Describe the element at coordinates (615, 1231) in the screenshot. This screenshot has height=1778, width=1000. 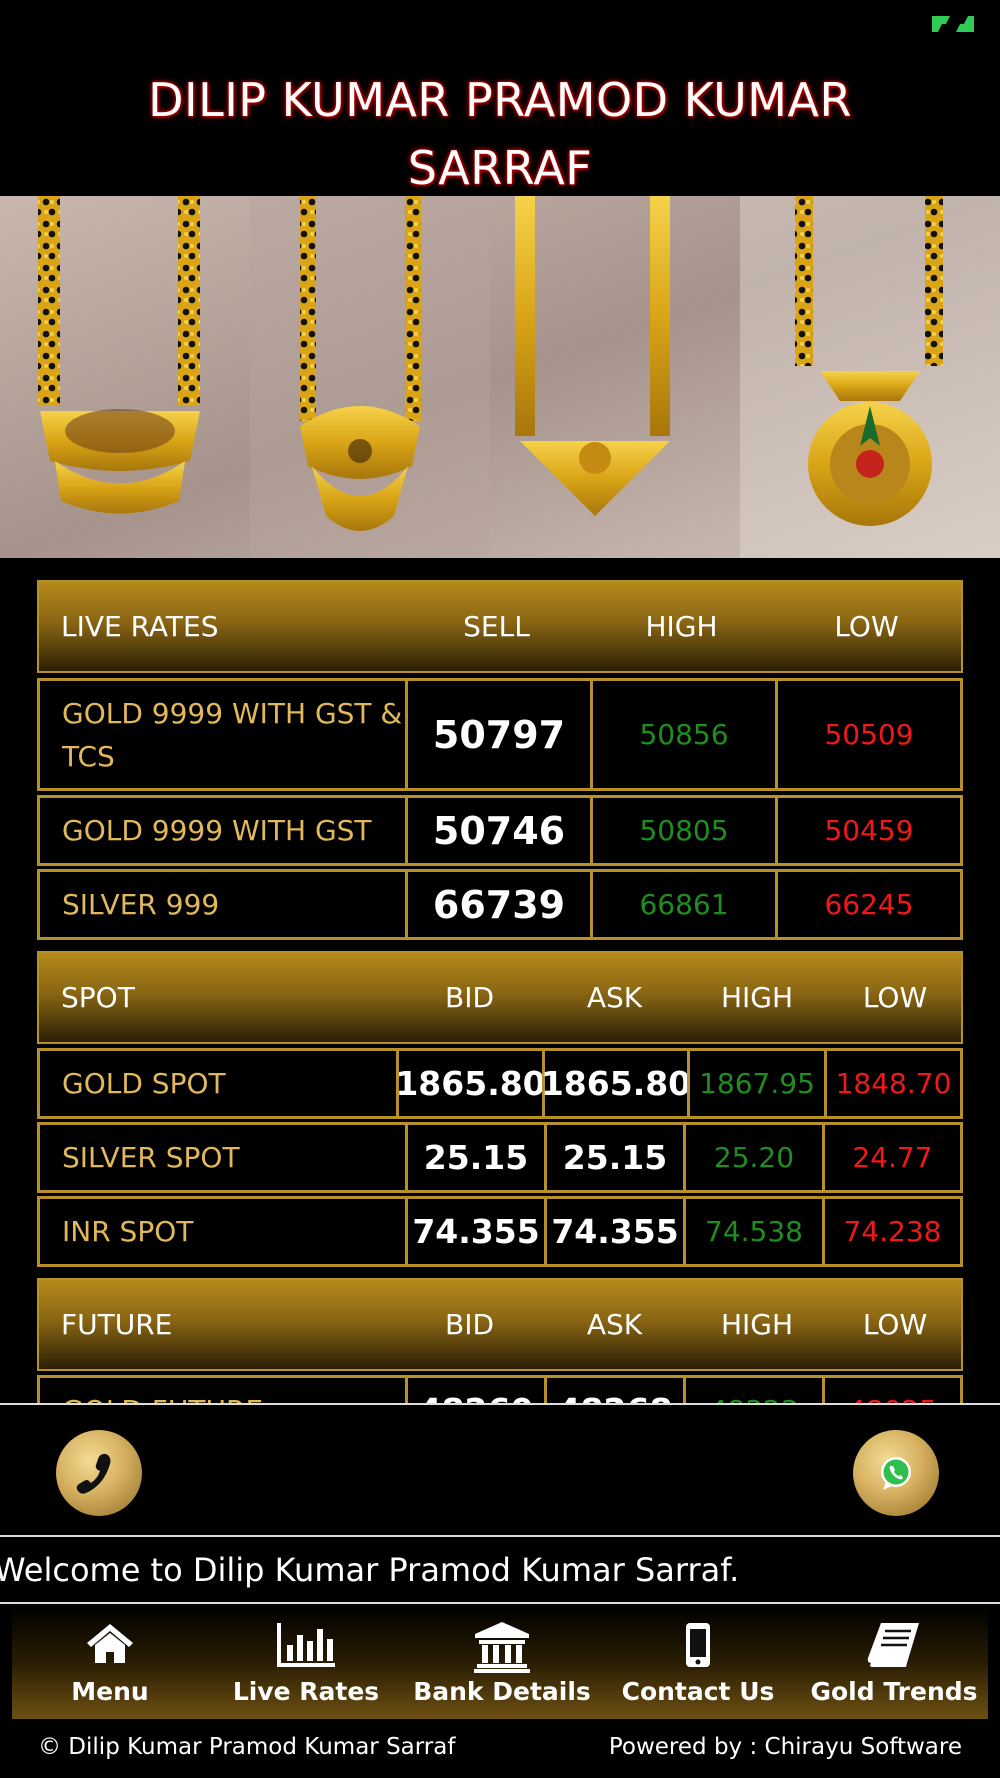
I see `ask-value: 74.355` at that location.